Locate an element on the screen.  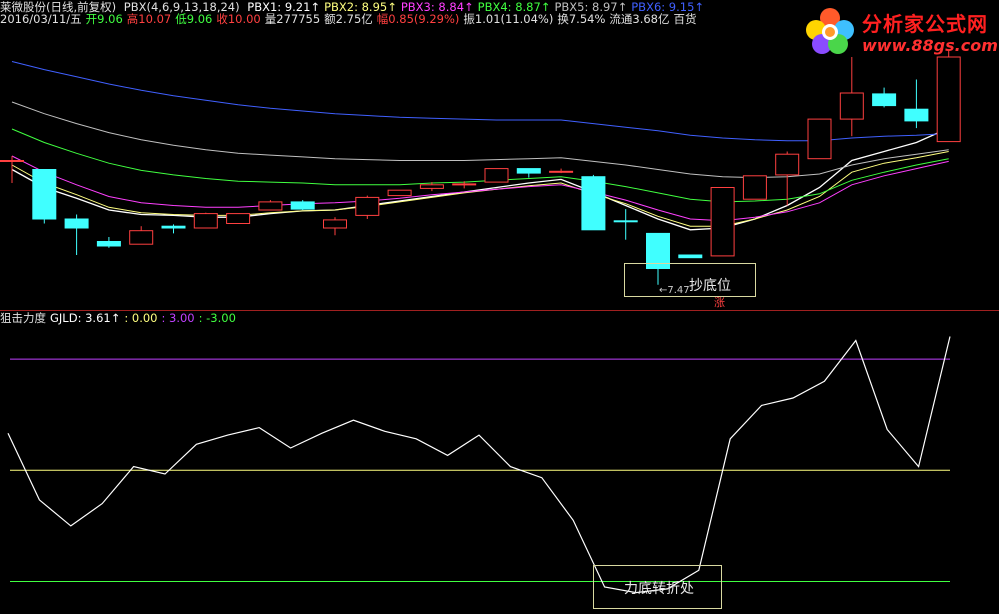
quote-item-10: 流通3.68亿 is located at coordinates (639, 19).